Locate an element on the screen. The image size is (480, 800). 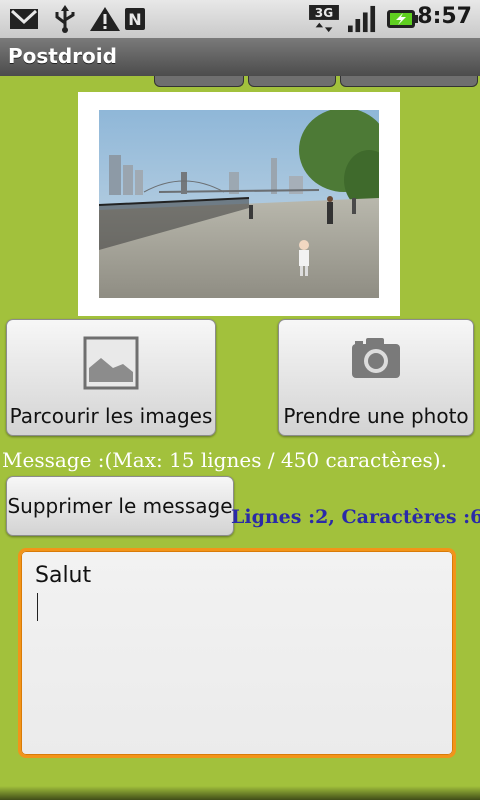
browse-images-label: Parcourir les images is located at coordinates (111, 416).